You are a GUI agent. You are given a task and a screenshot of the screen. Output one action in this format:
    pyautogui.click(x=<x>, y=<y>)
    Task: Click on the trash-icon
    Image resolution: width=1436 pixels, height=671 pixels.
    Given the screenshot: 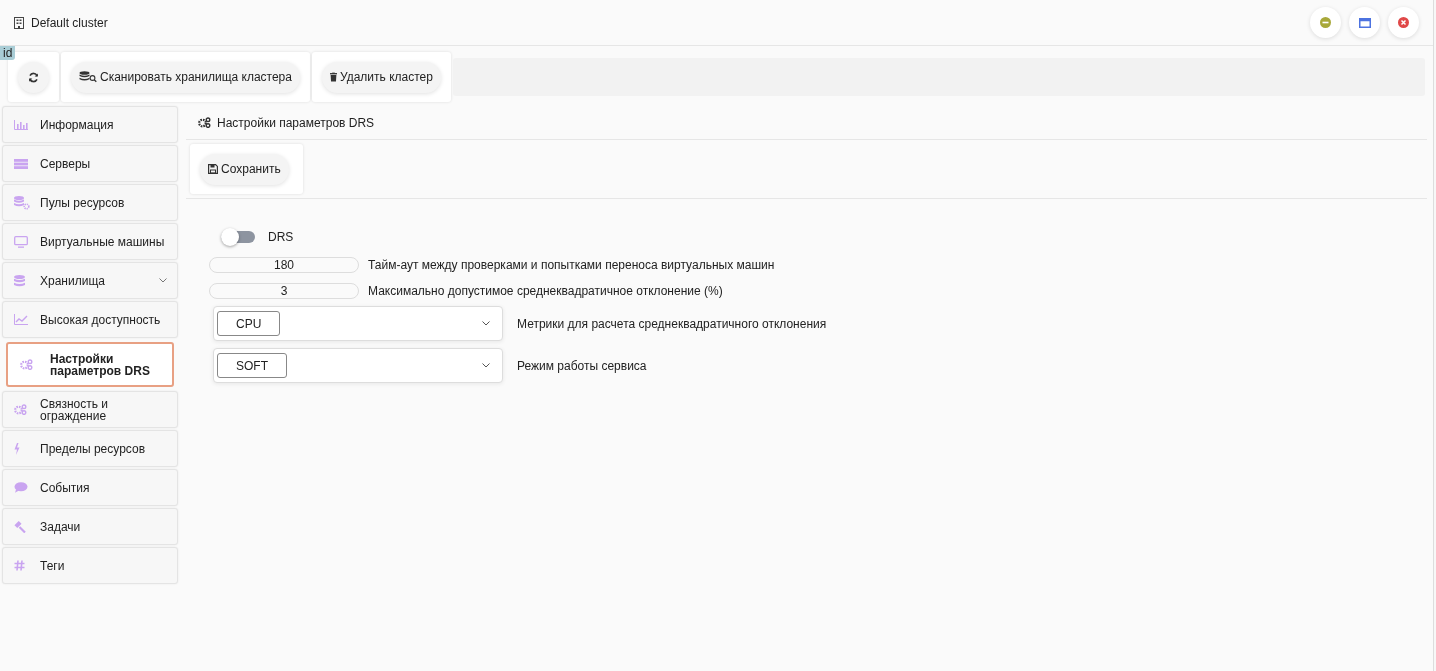 What is the action you would take?
    pyautogui.click(x=333, y=77)
    